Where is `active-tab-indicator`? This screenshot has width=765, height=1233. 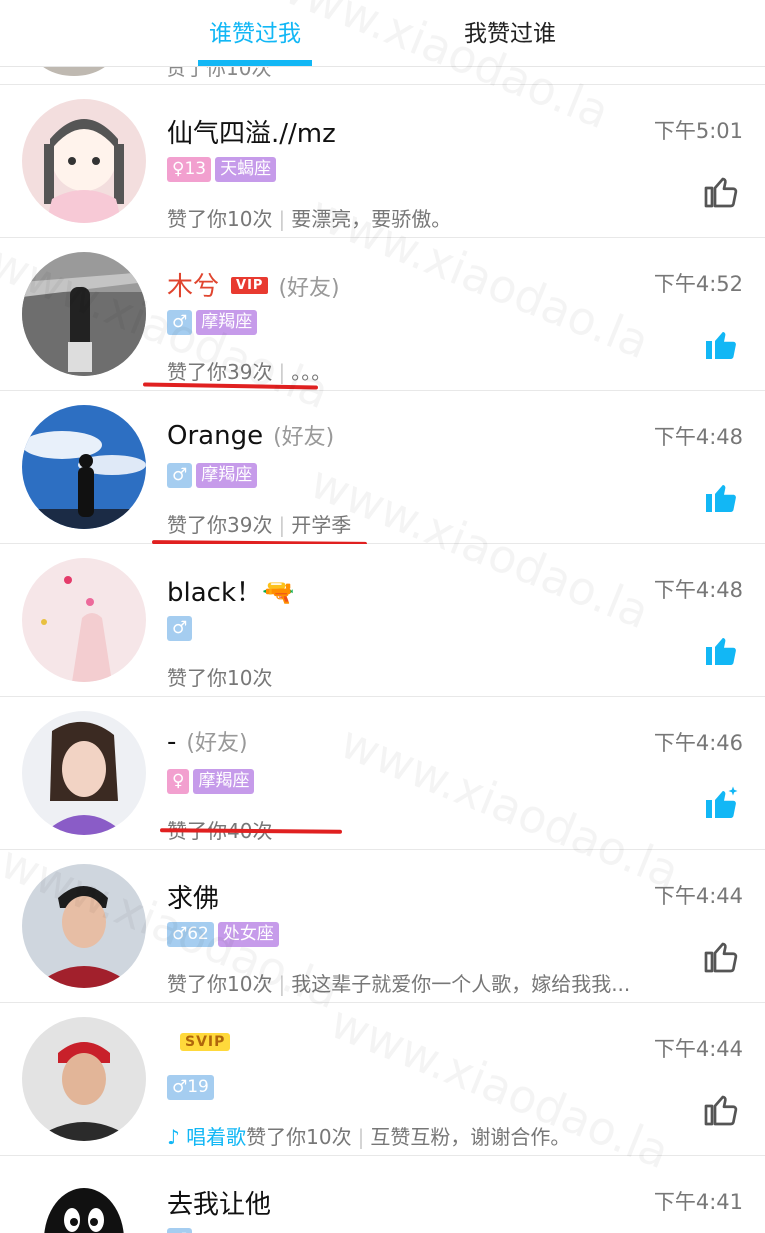 active-tab-indicator is located at coordinates (255, 63).